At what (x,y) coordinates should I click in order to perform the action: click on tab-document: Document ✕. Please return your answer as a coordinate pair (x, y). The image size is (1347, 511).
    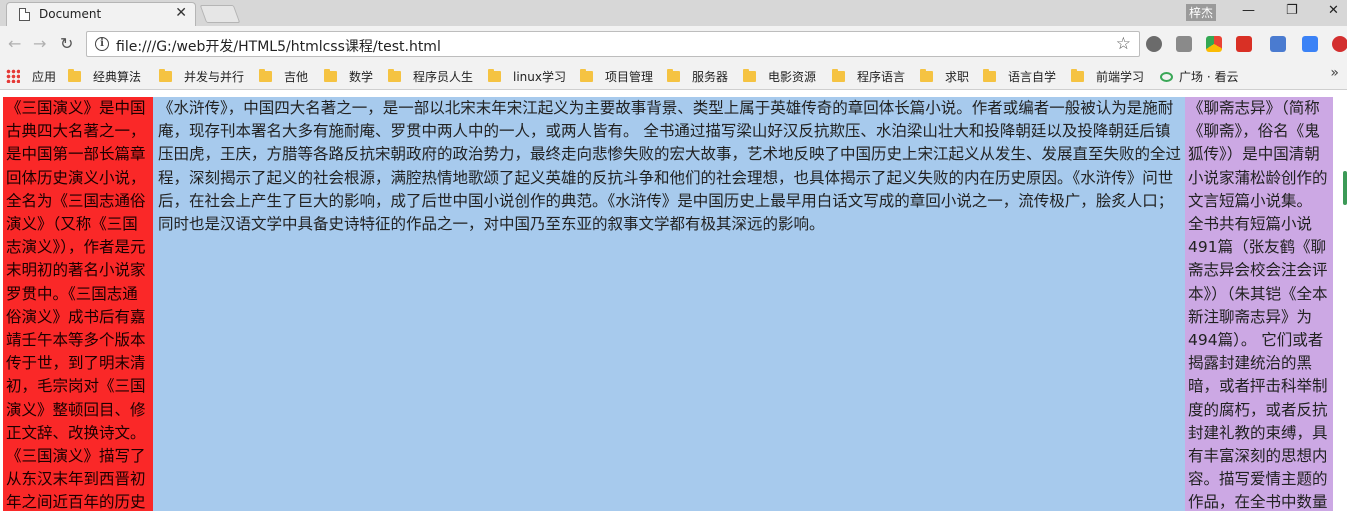
    Looking at the image, I should click on (101, 14).